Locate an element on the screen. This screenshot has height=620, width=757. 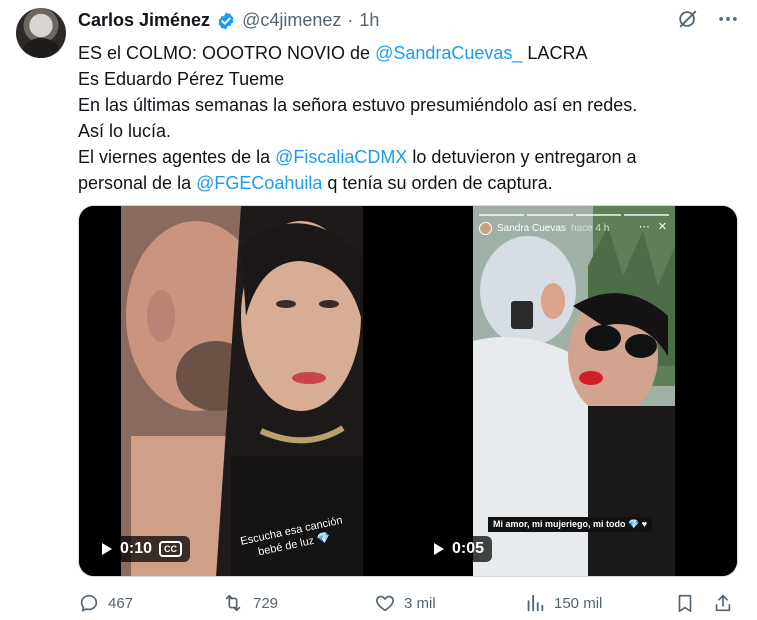
repost-button: 729 is located at coordinates (249, 603).